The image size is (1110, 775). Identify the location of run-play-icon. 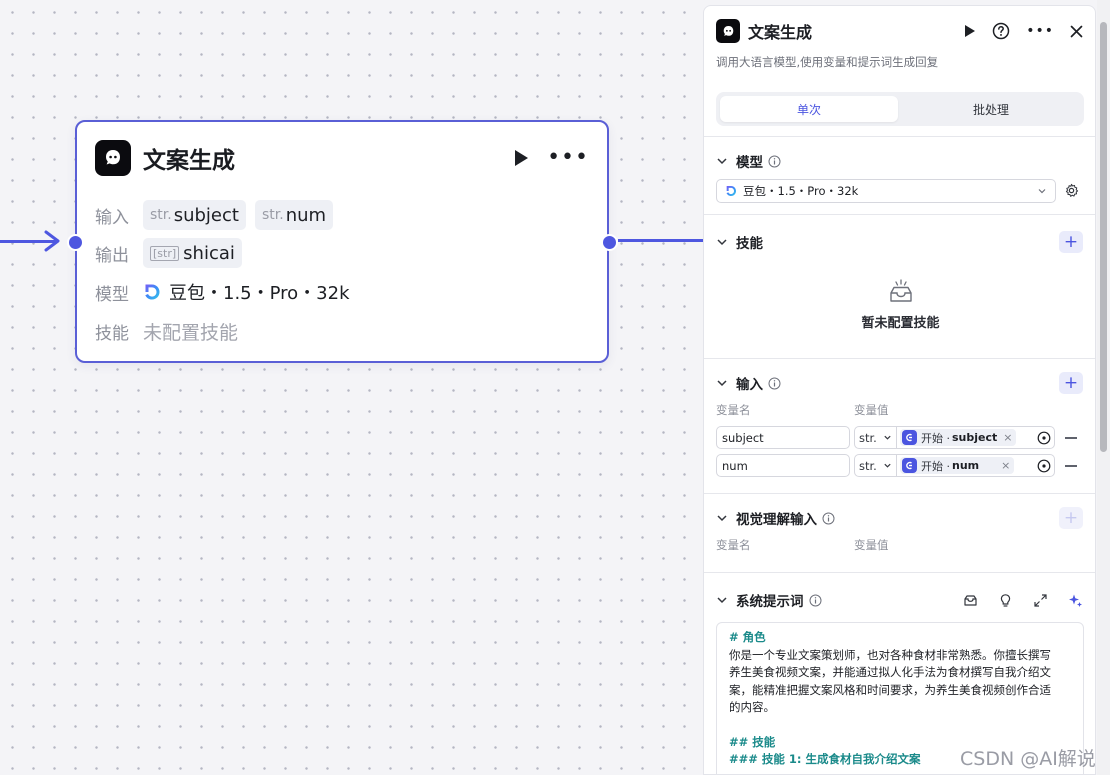
(970, 31).